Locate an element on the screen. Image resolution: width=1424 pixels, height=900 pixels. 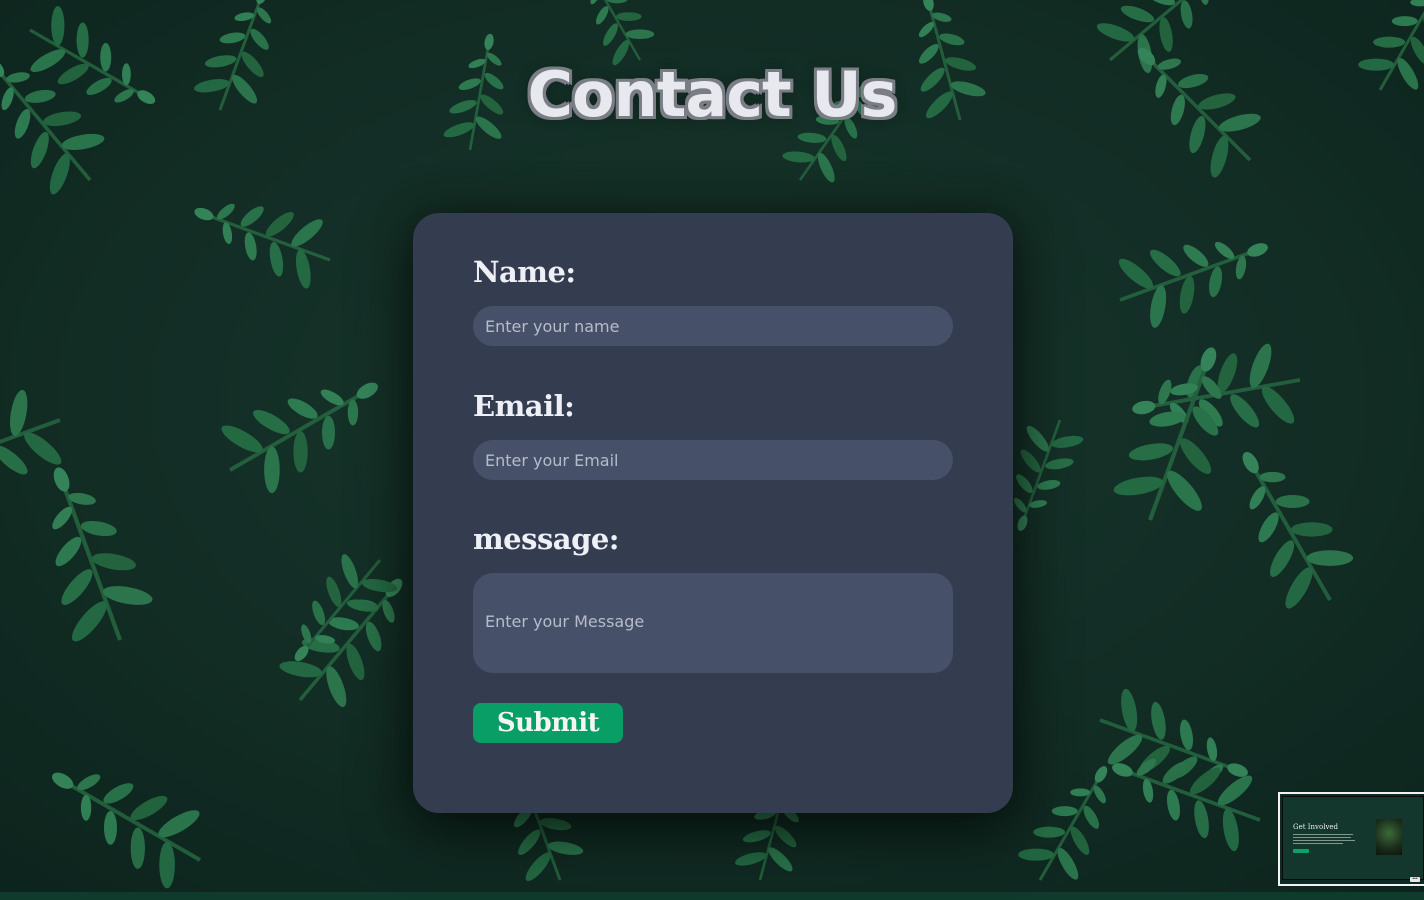
preview-content: Get Involved is located at coordinates (1353, 838).